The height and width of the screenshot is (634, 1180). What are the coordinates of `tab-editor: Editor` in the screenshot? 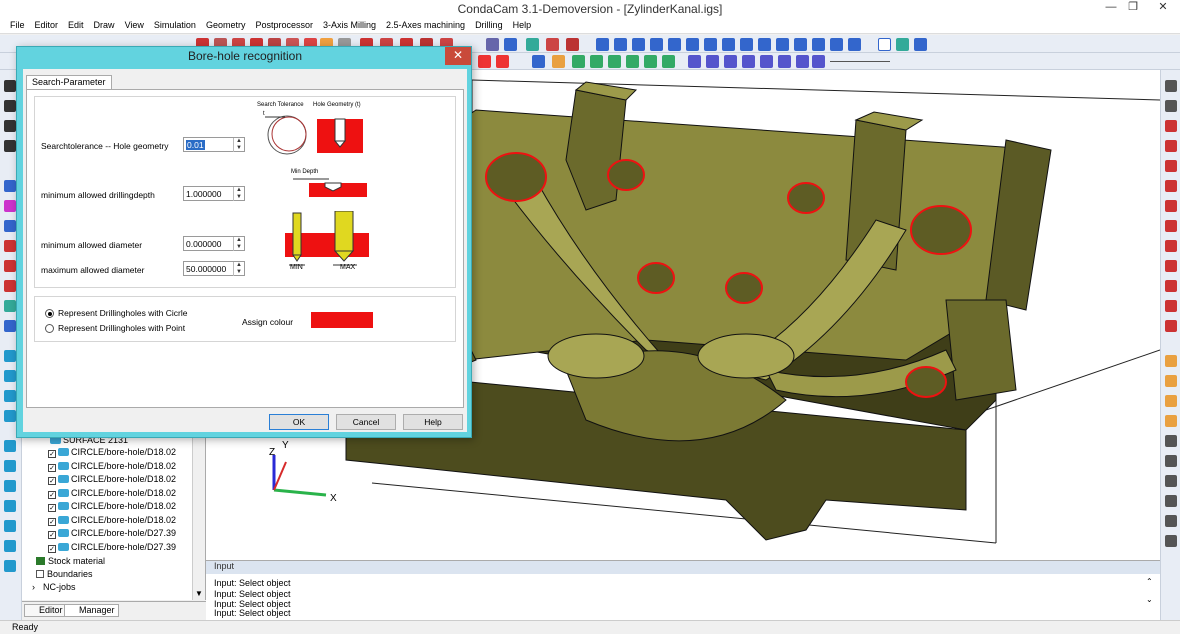 It's located at (45, 610).